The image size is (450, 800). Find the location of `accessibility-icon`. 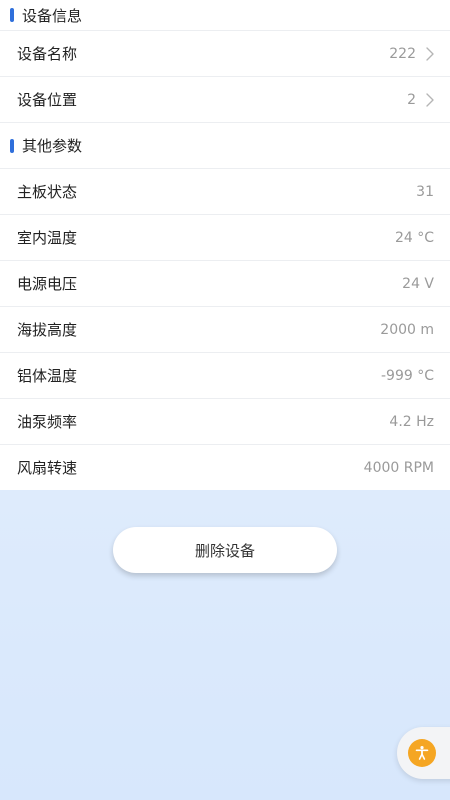

accessibility-icon is located at coordinates (422, 753).